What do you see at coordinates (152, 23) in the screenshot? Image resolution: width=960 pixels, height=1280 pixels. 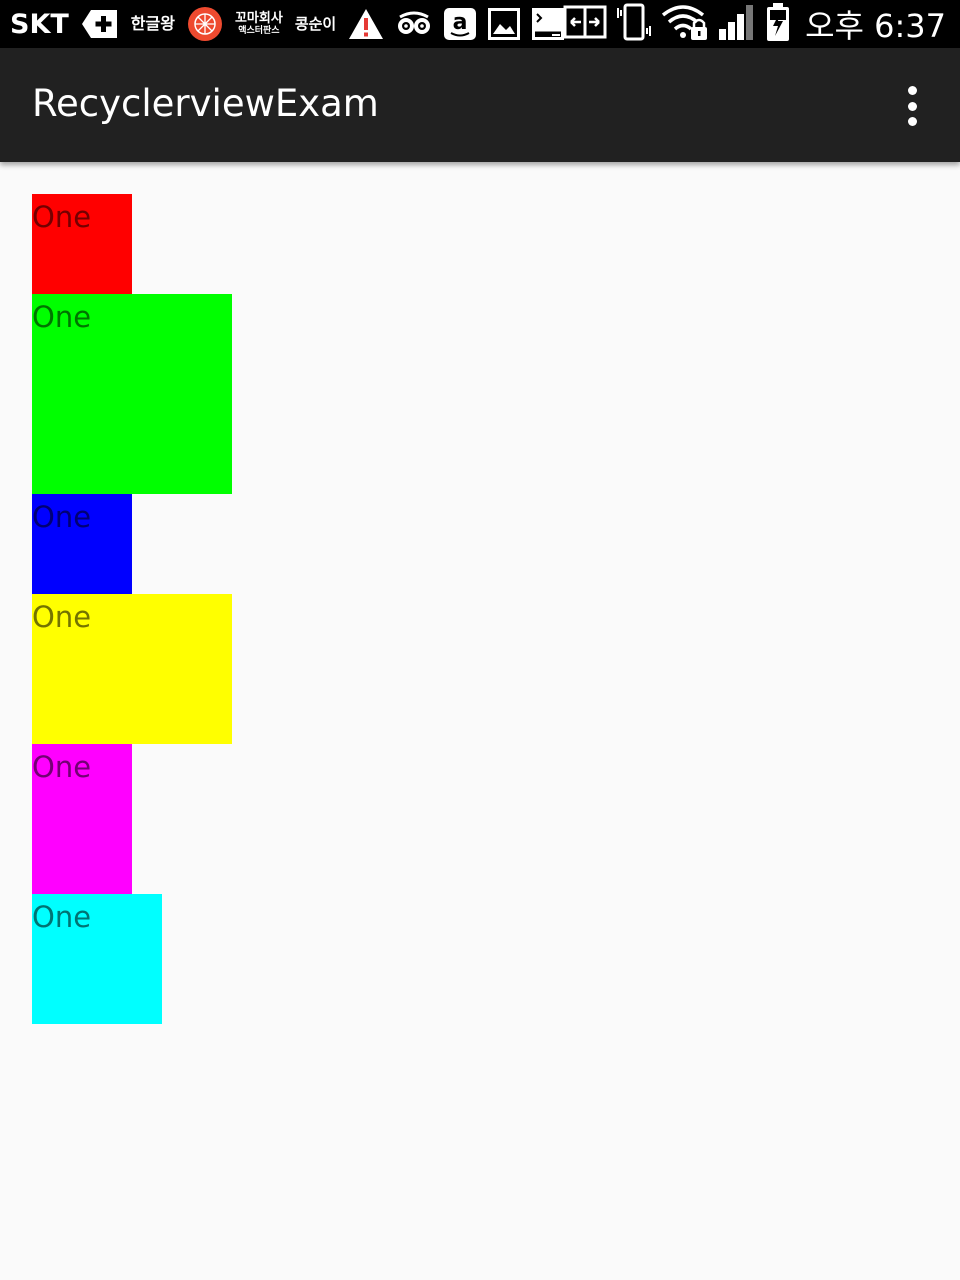 I see `hangul-app-icon: 한글왕` at bounding box center [152, 23].